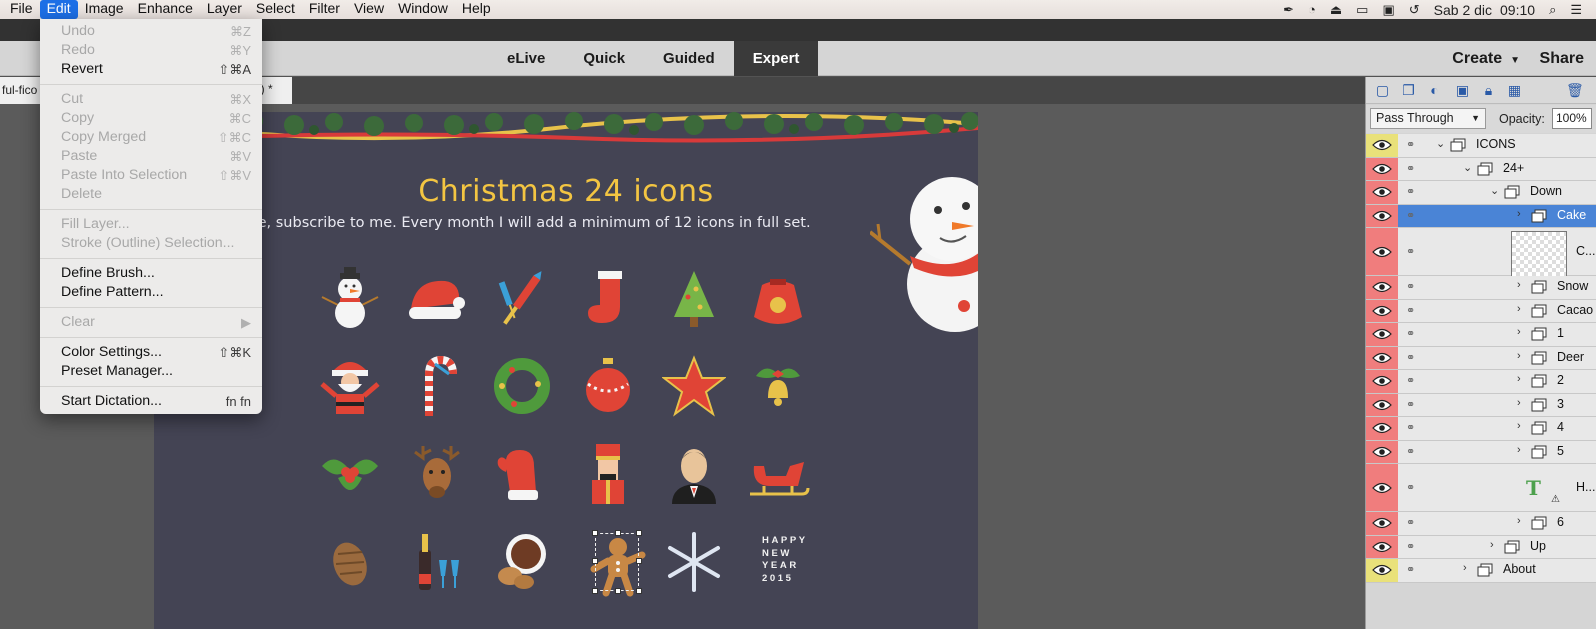  What do you see at coordinates (423, 9) in the screenshot?
I see `menu-window: Window` at bounding box center [423, 9].